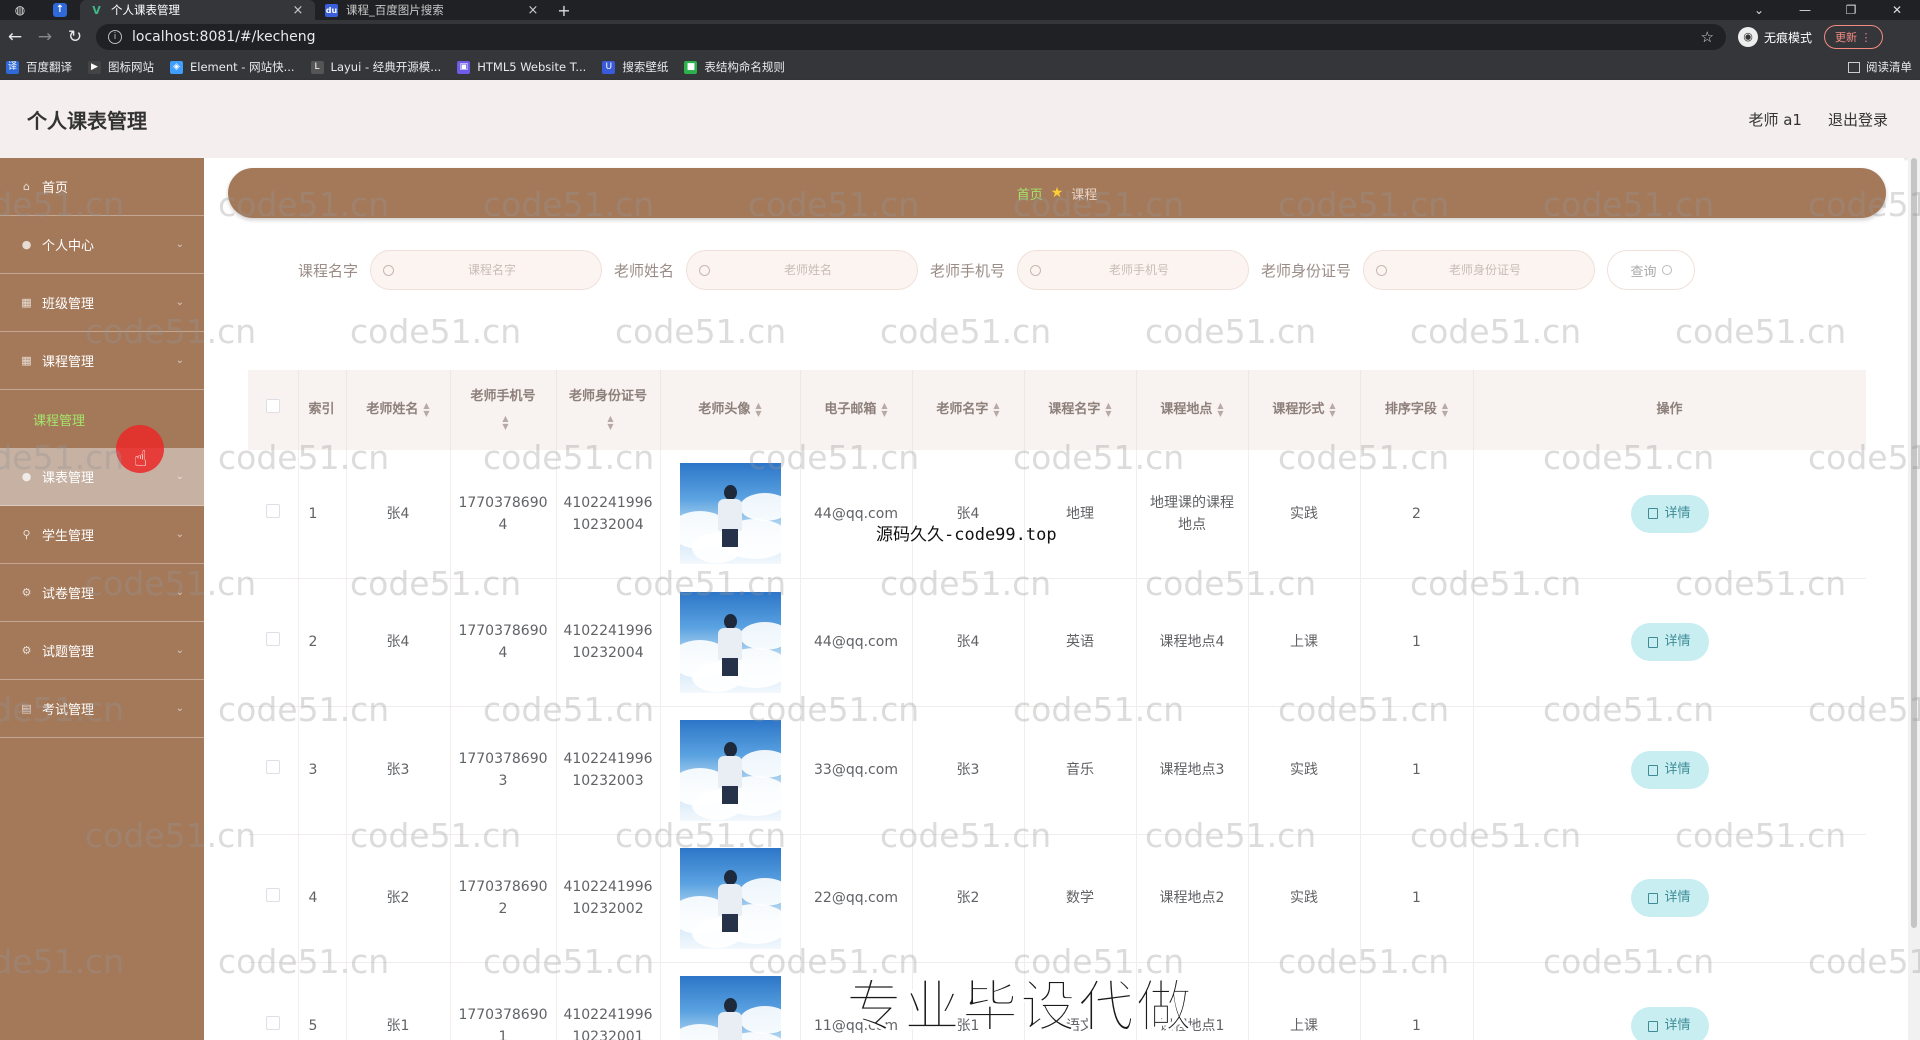 Image resolution: width=1920 pixels, height=1040 pixels. Describe the element at coordinates (856, 410) in the screenshot. I see `column-header: 电子邮箱 ▲ ▼` at that location.